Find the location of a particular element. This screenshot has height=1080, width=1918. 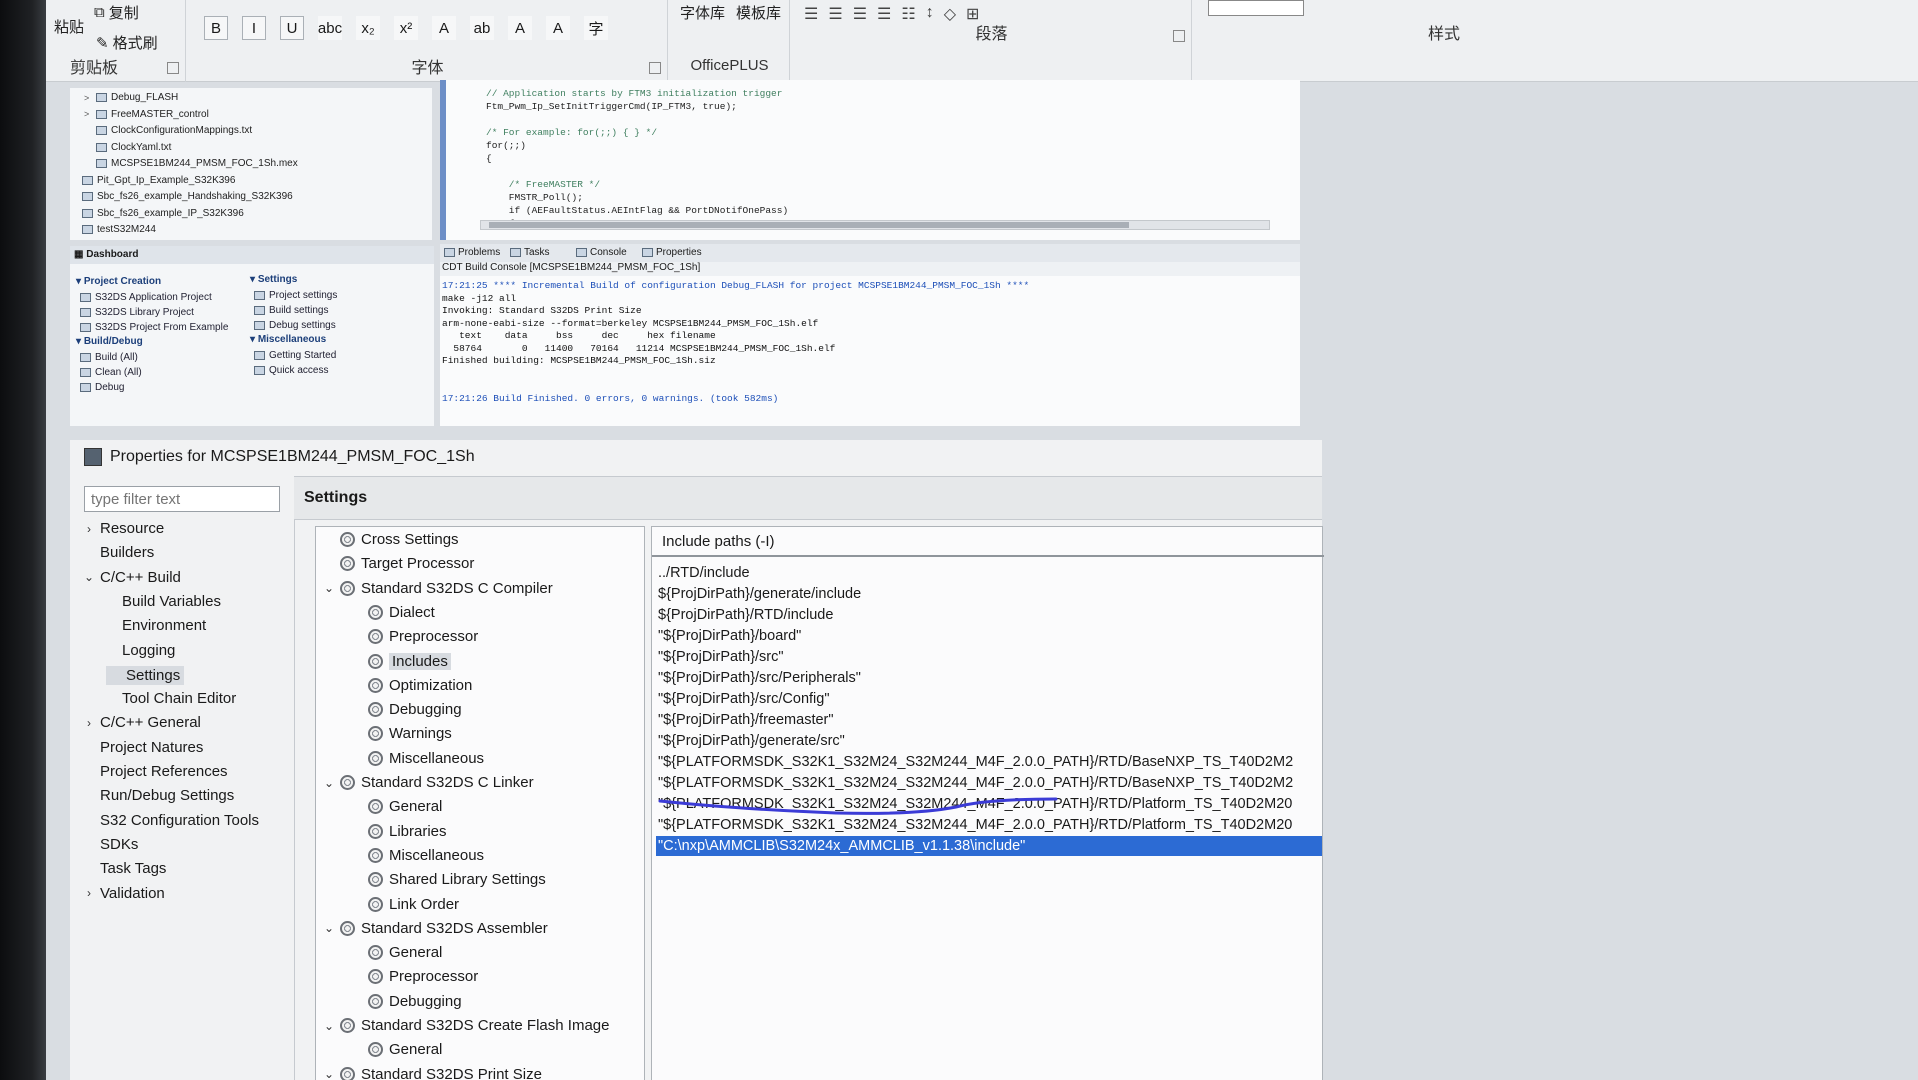

project-tree-item: Pit_Gpt_Ip_Example_S32K396 is located at coordinates (152, 180).